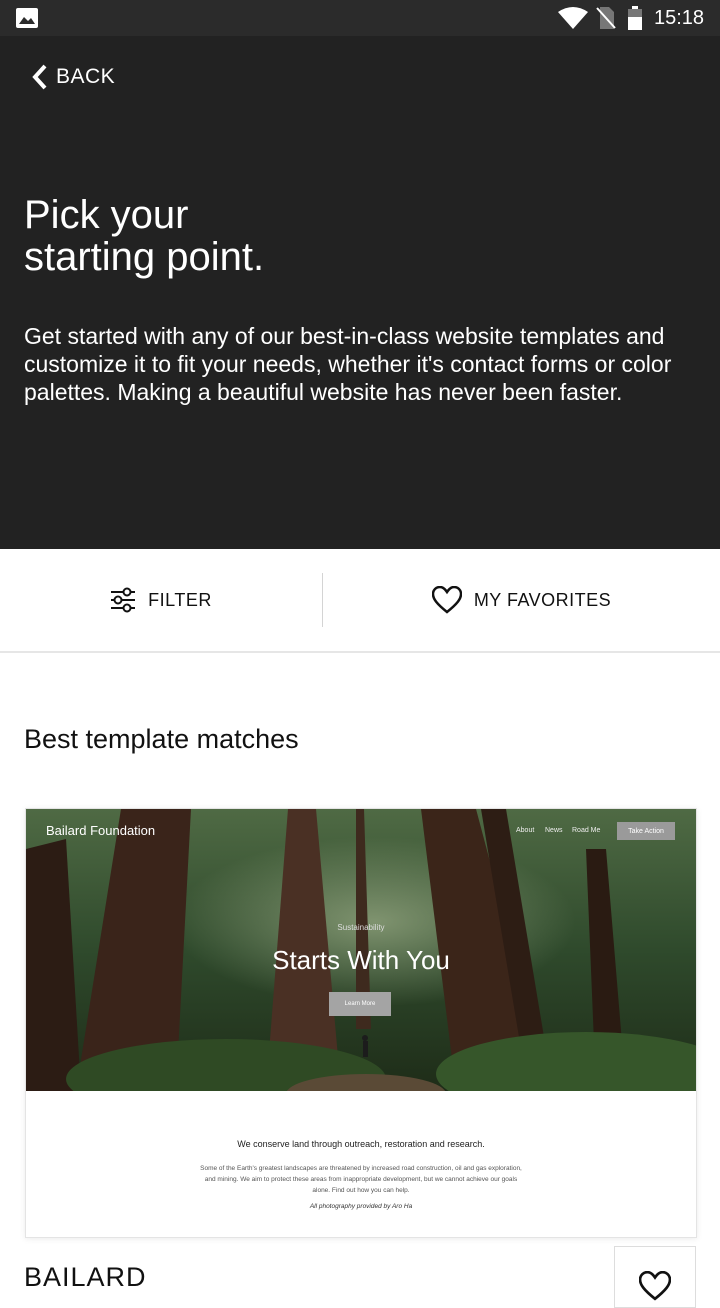  Describe the element at coordinates (360, 1004) in the screenshot. I see `preview-learn-more-button: Learn More` at that location.